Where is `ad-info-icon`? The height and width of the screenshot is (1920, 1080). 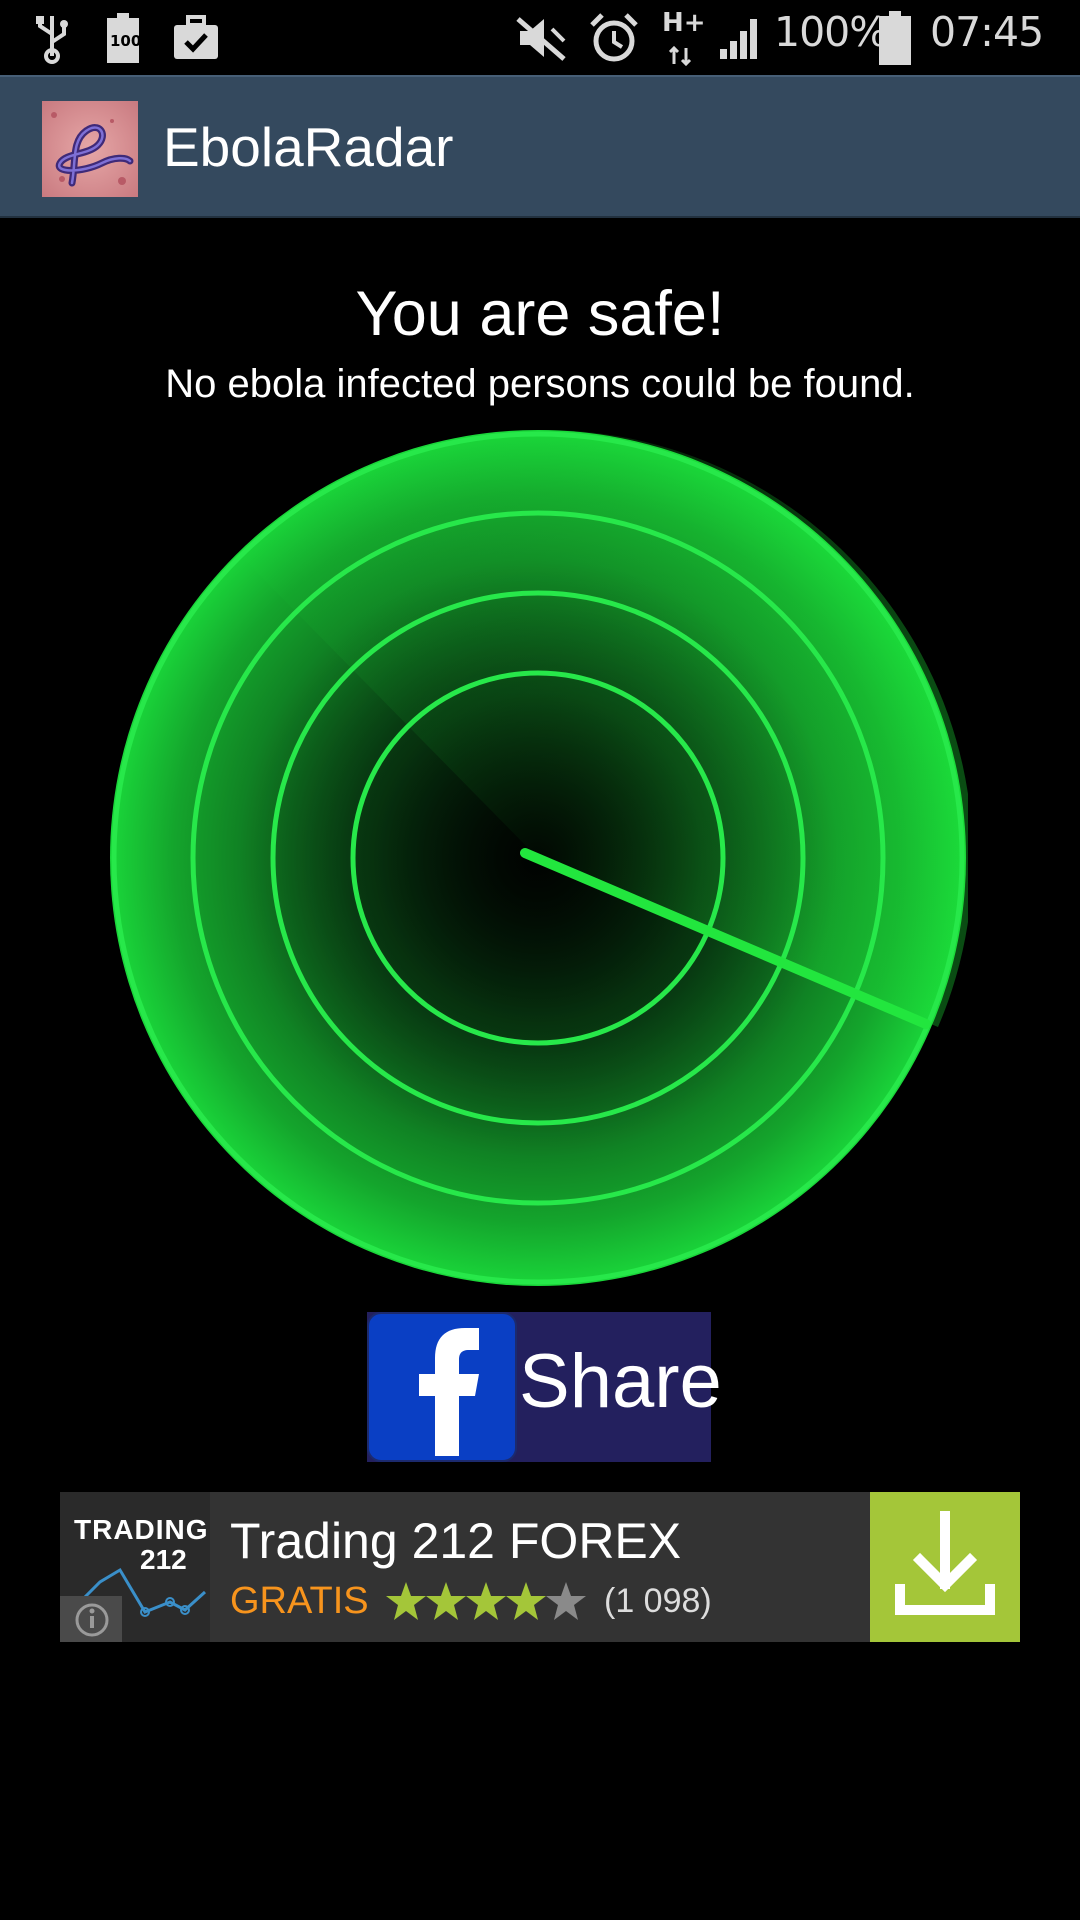
ad-info-icon is located at coordinates (91, 1619).